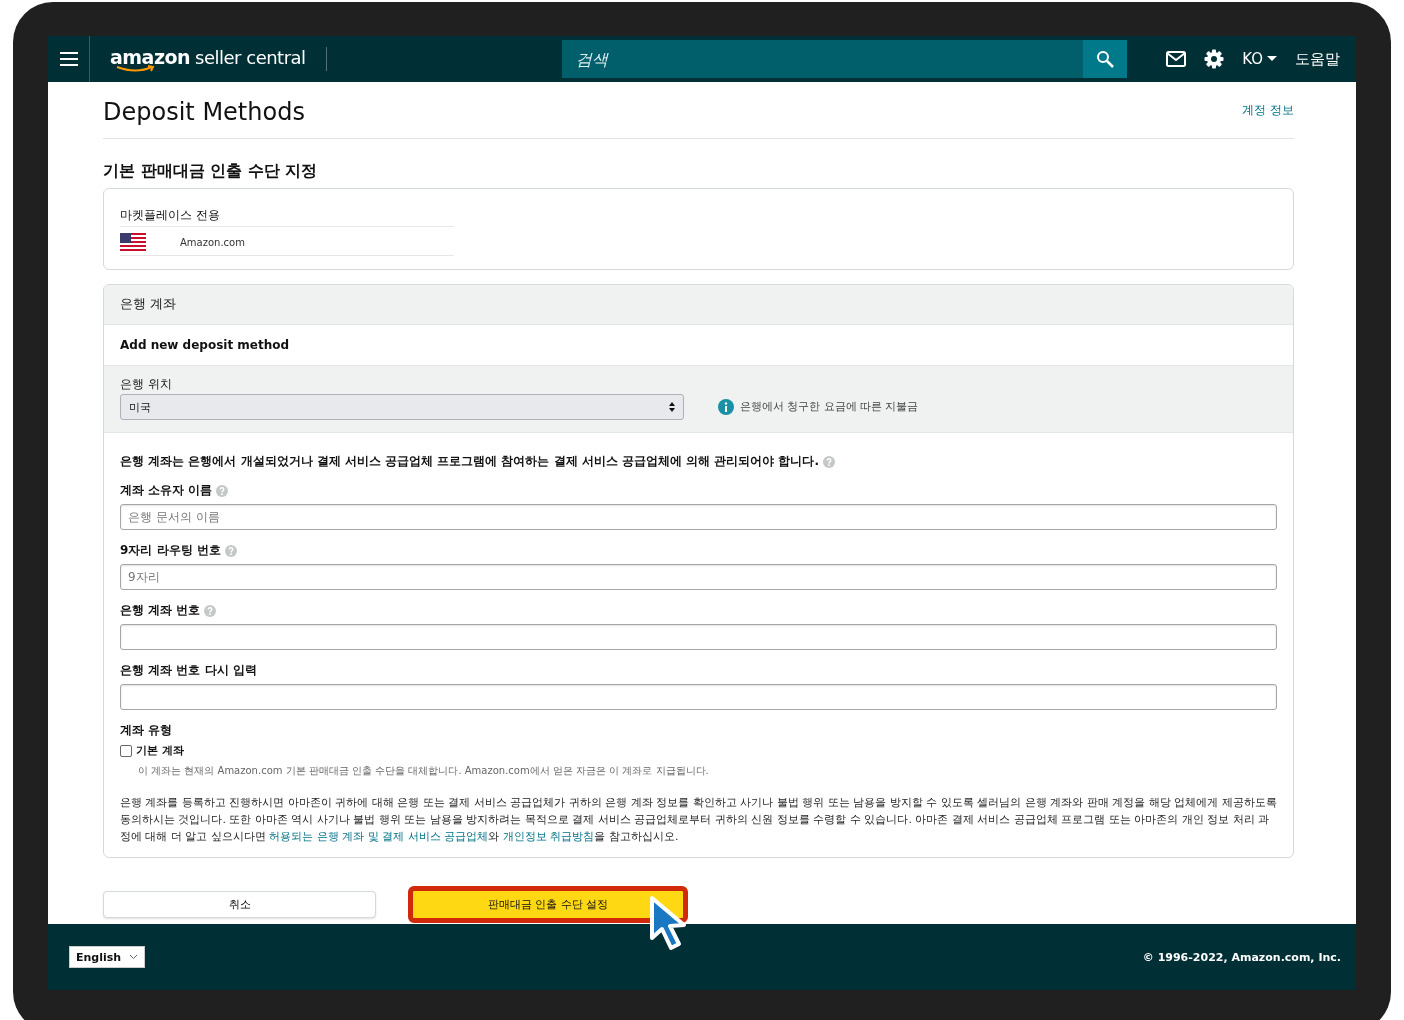 This screenshot has height=1020, width=1404. I want to click on info-icon, so click(726, 407).